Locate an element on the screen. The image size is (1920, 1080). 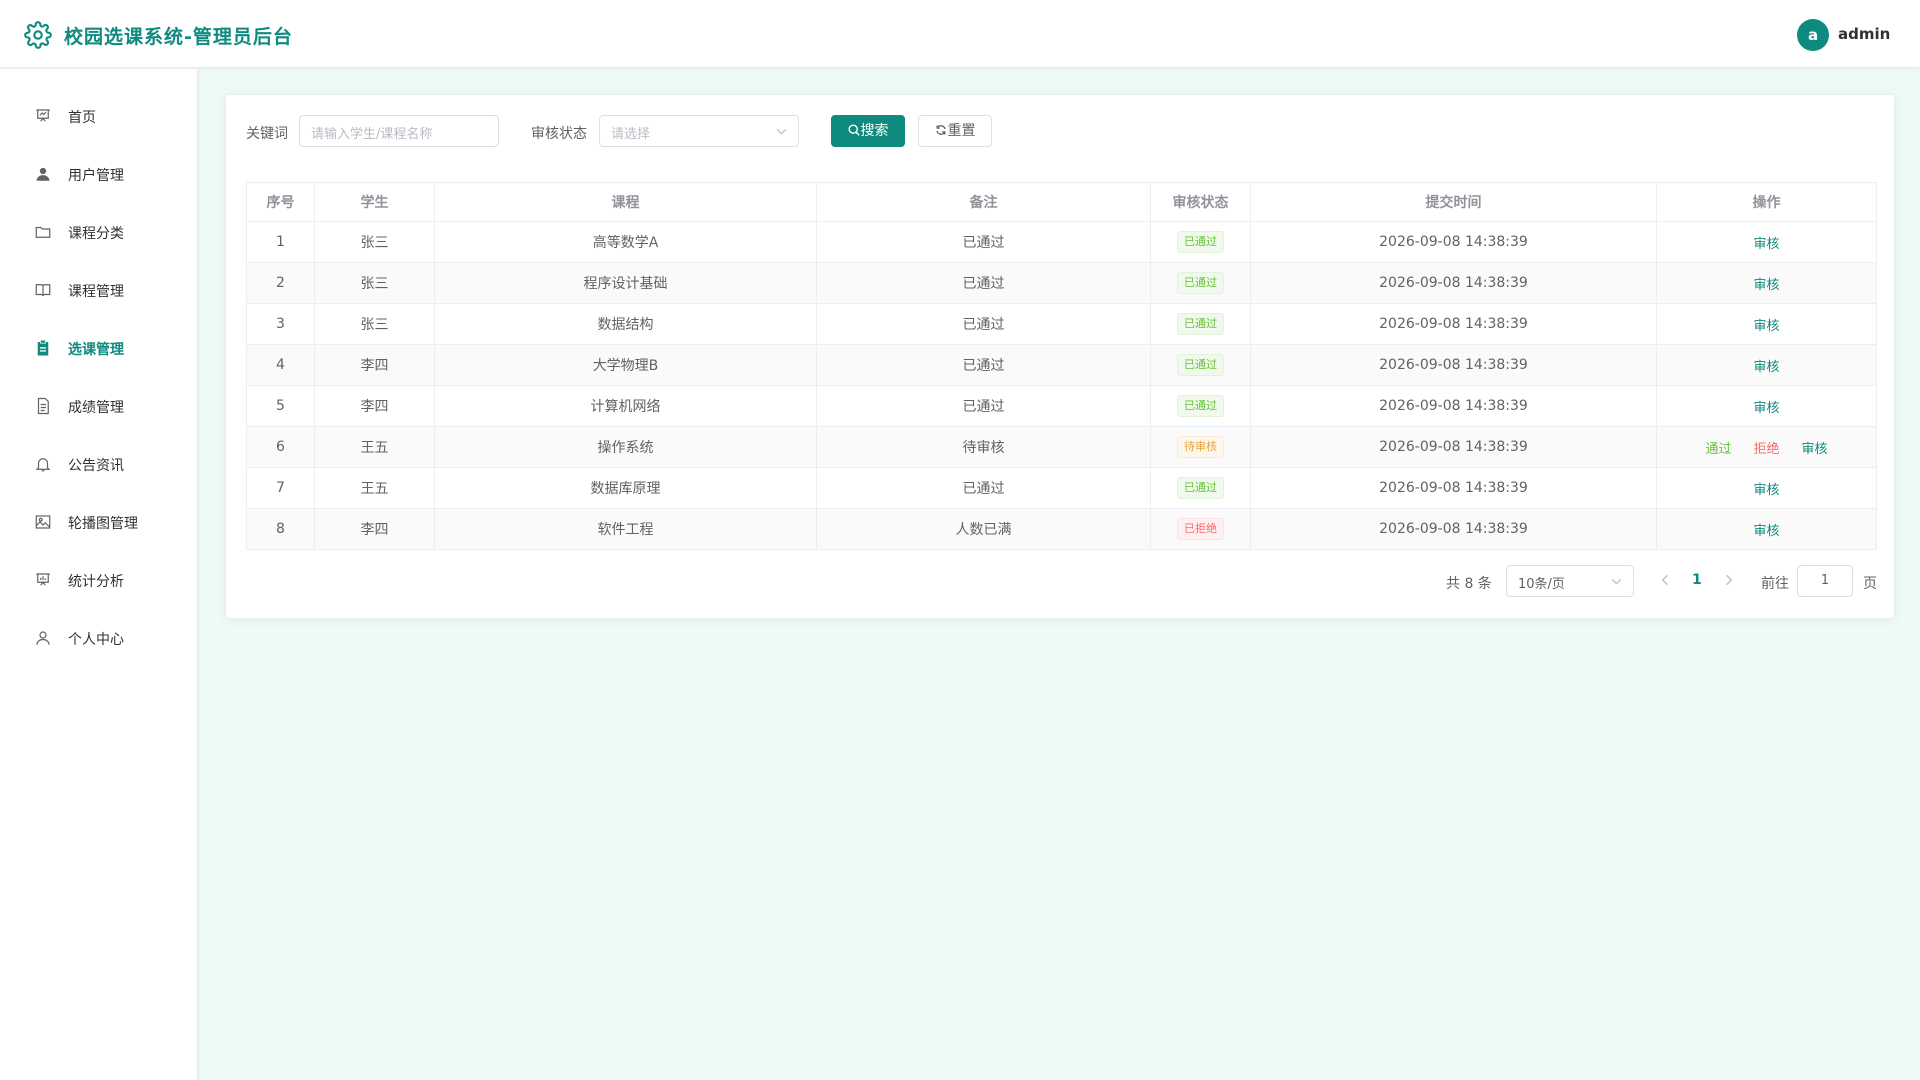
next-page-icon is located at coordinates (1729, 580).